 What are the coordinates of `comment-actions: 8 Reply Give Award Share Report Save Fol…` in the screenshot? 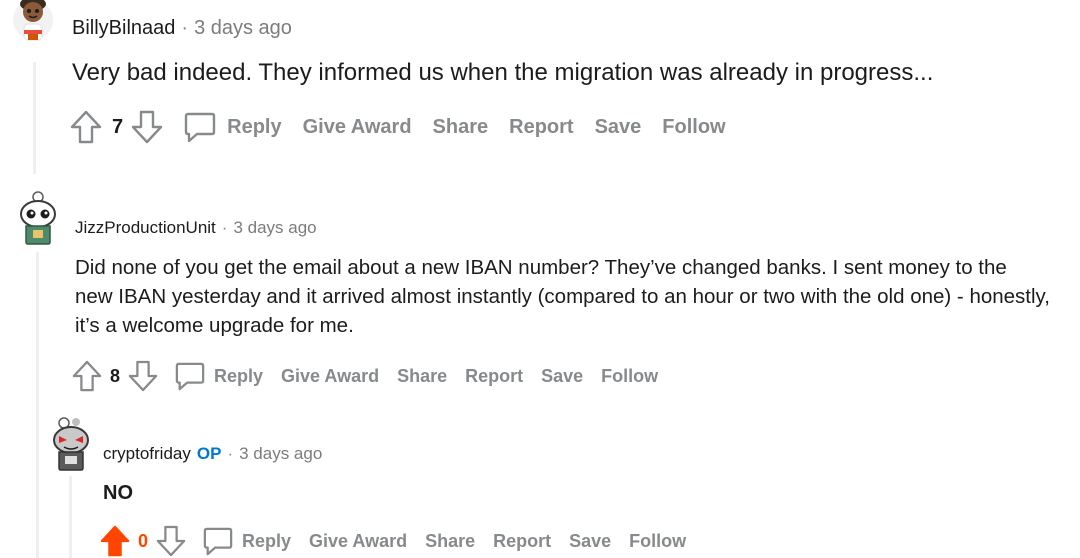 It's located at (365, 376).